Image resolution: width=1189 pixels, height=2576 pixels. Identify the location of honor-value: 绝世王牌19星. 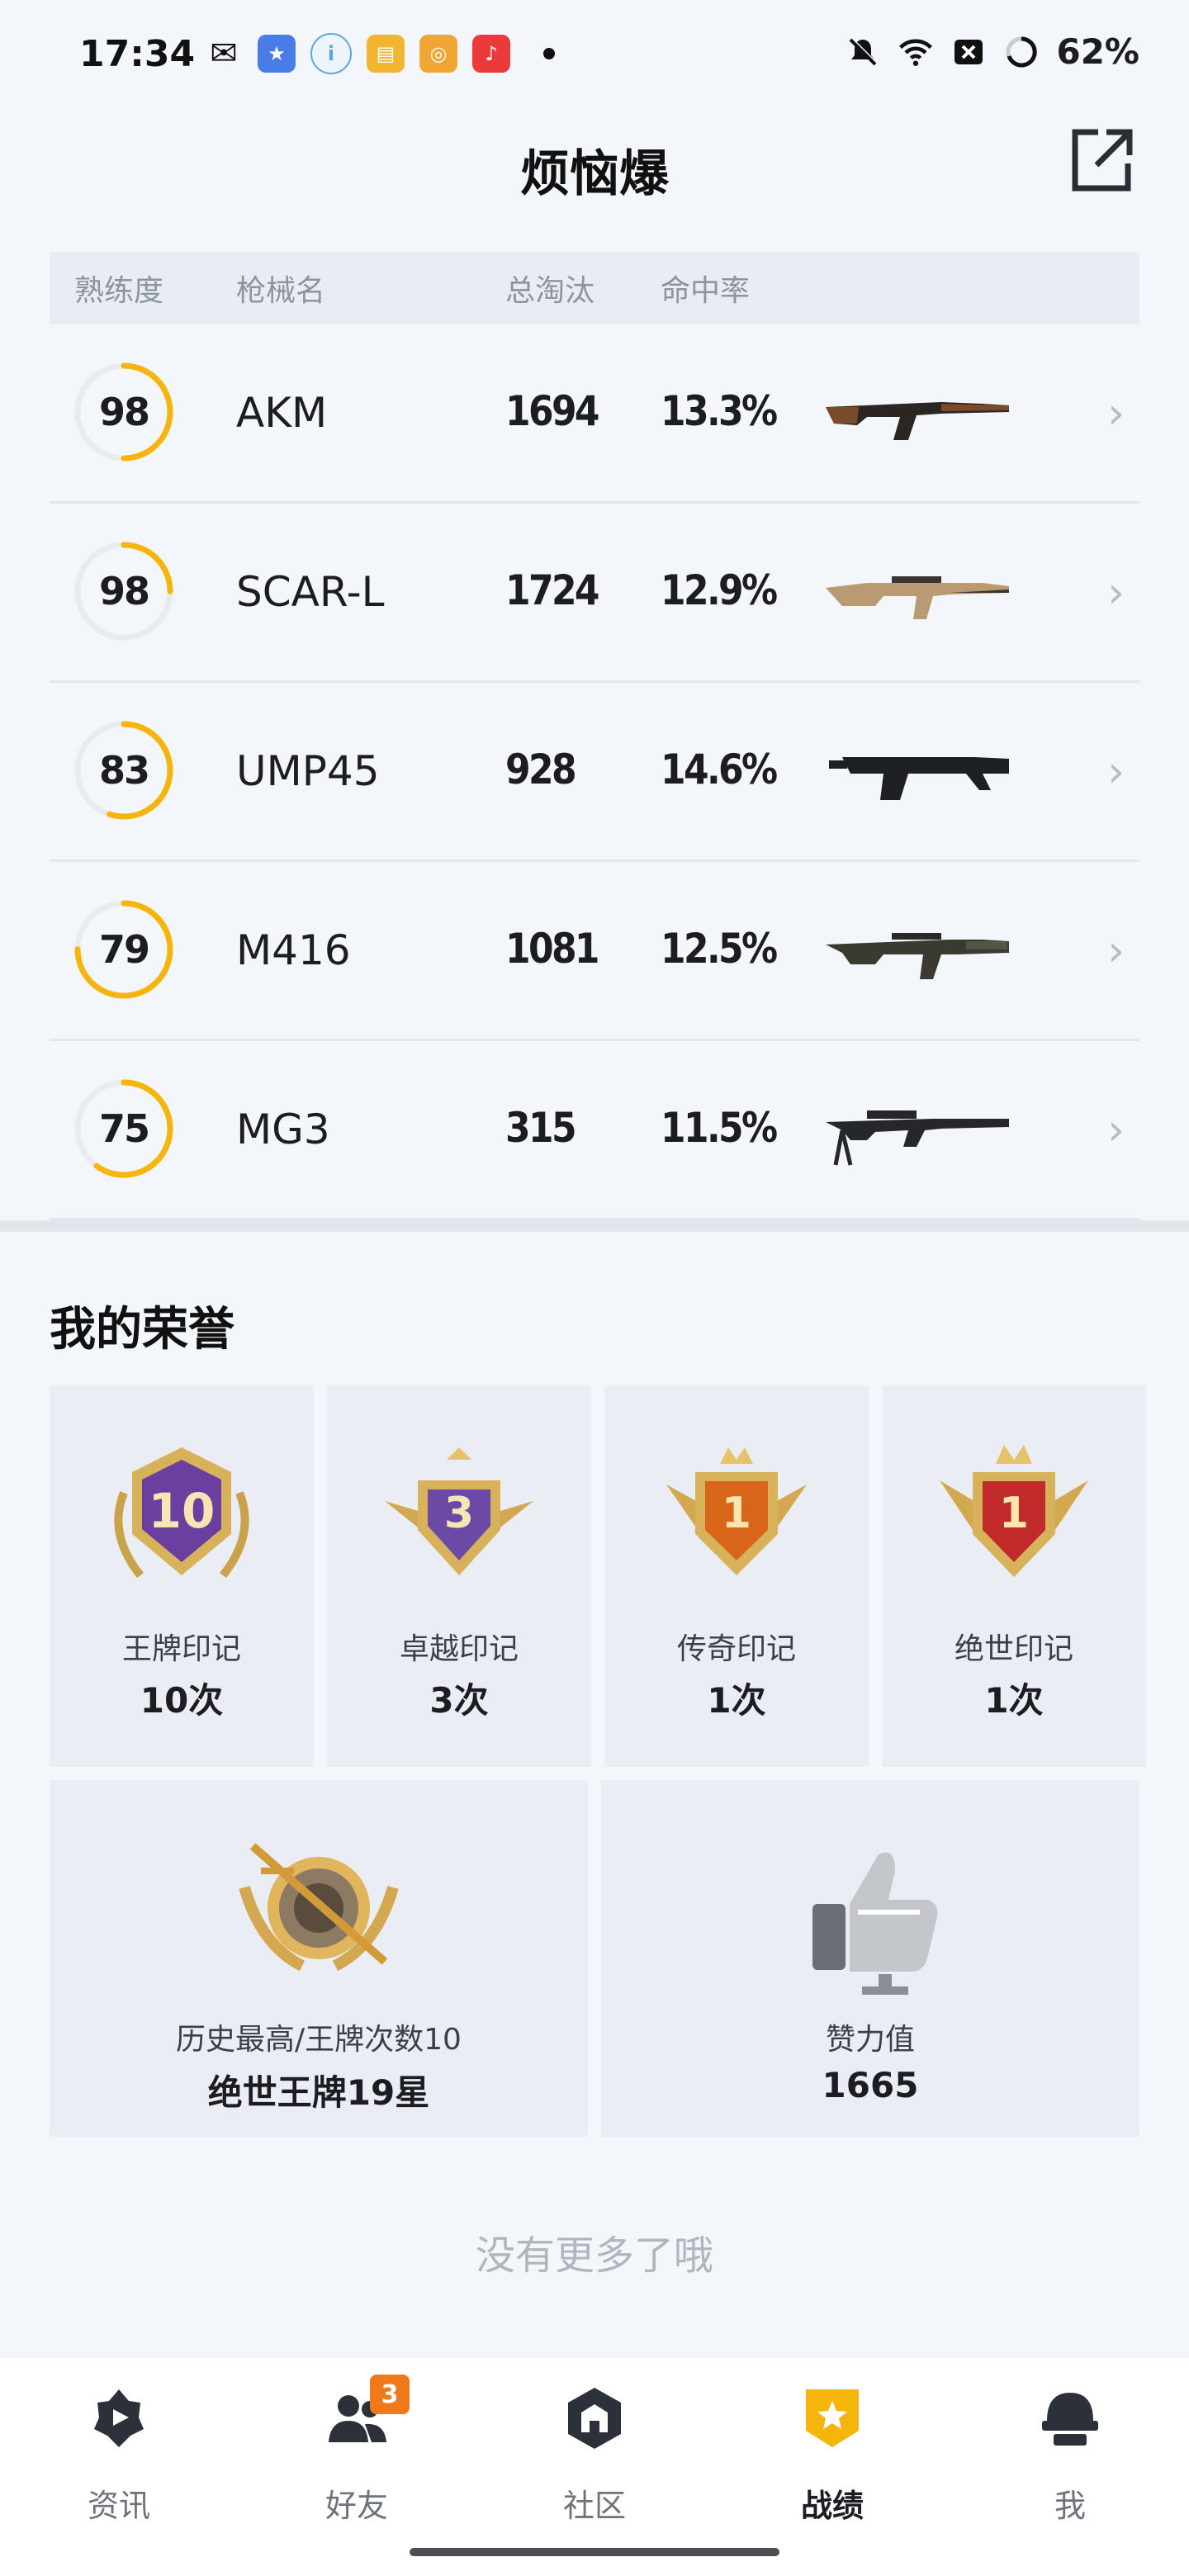
(318, 2092).